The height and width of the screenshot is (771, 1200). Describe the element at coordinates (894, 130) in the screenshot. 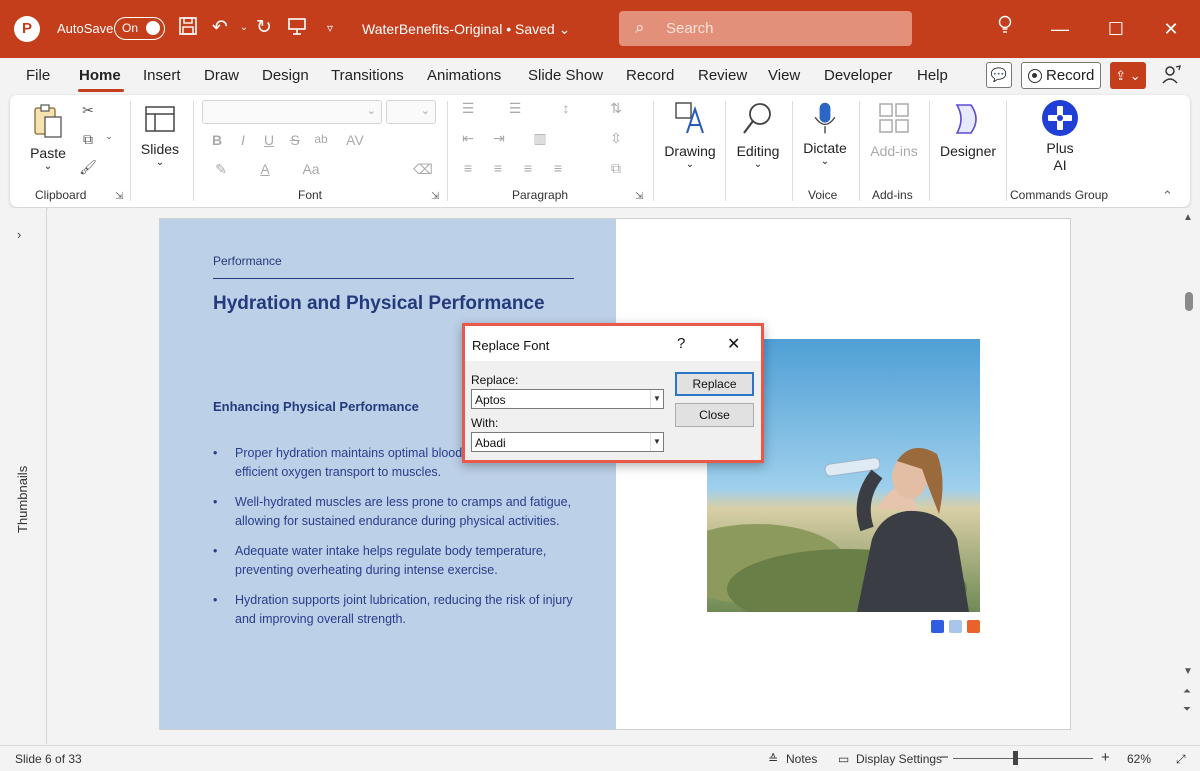

I see `addins-button: Add-ins` at that location.